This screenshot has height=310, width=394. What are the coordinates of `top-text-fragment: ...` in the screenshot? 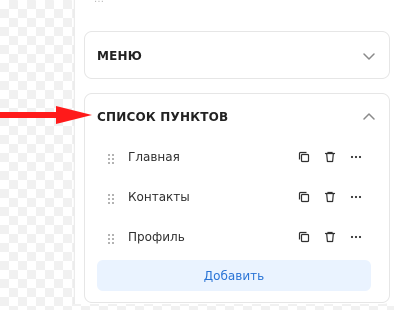 It's located at (129, 3).